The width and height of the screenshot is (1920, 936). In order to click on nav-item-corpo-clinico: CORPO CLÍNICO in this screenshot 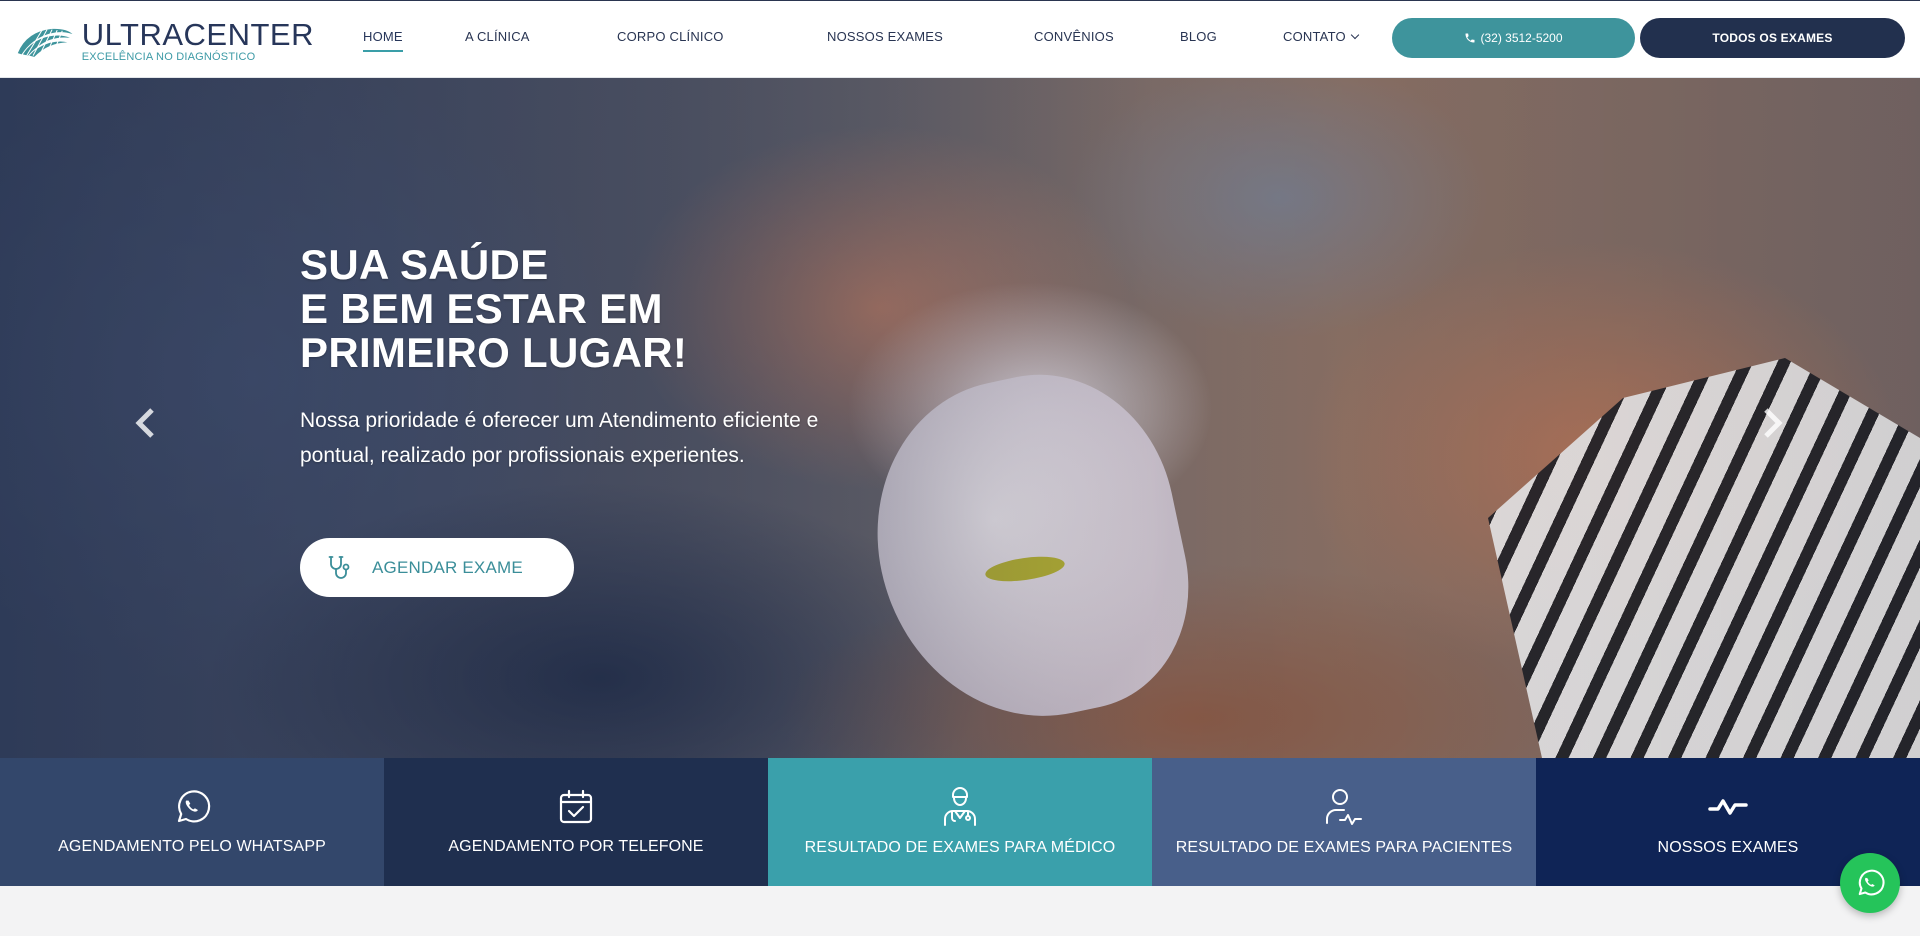, I will do `click(670, 36)`.